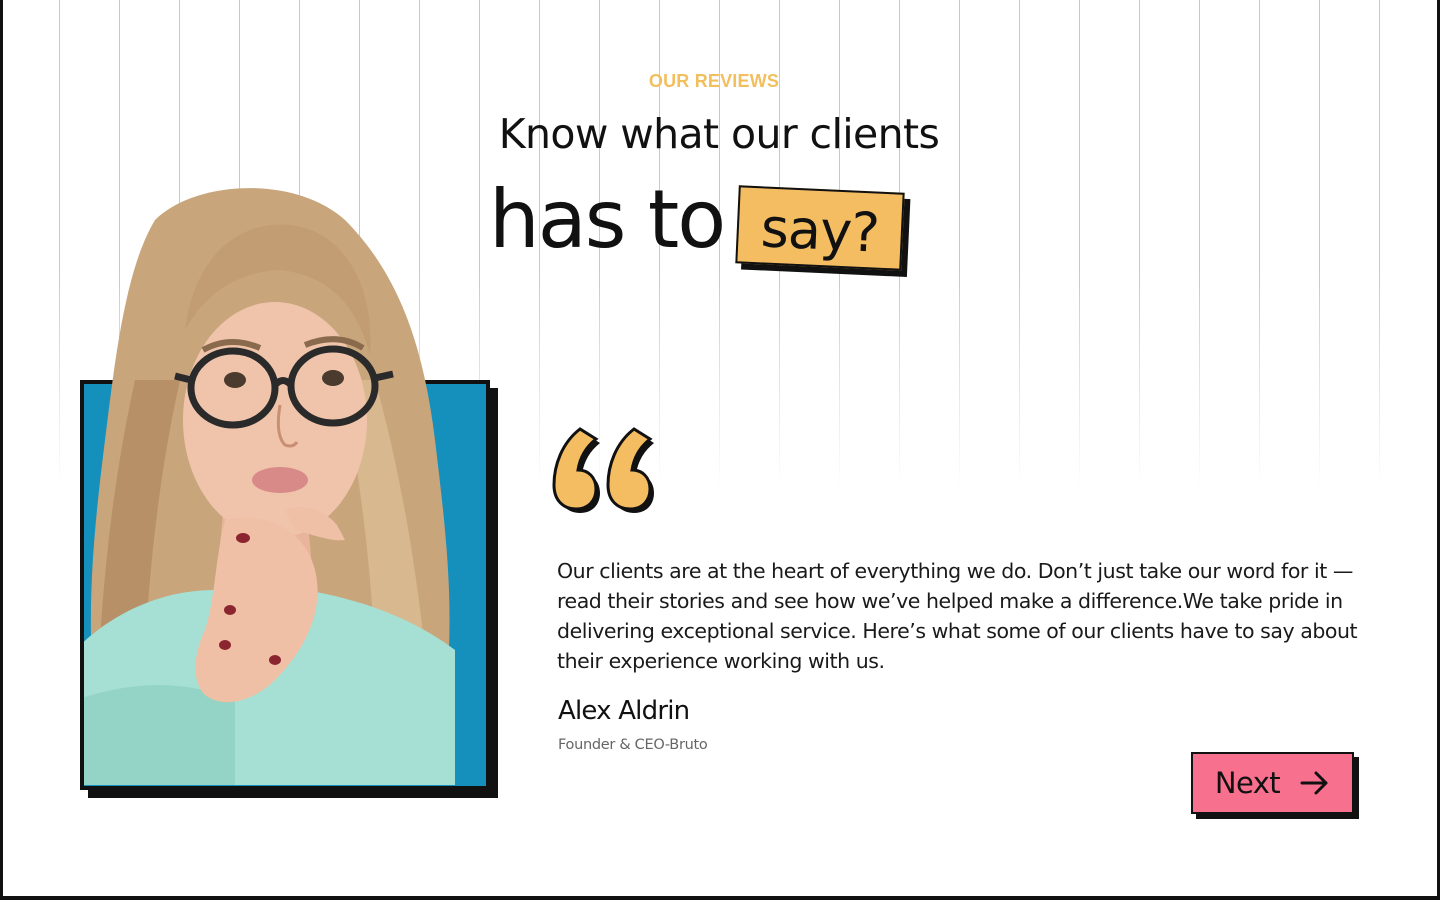 This screenshot has width=1440, height=900. I want to click on author-name: Alex Aldrin, so click(624, 711).